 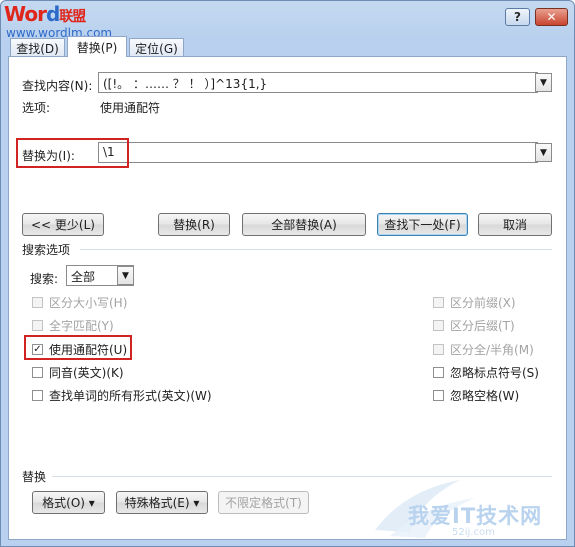 I want to click on options-label: 选项:, so click(x=36, y=108).